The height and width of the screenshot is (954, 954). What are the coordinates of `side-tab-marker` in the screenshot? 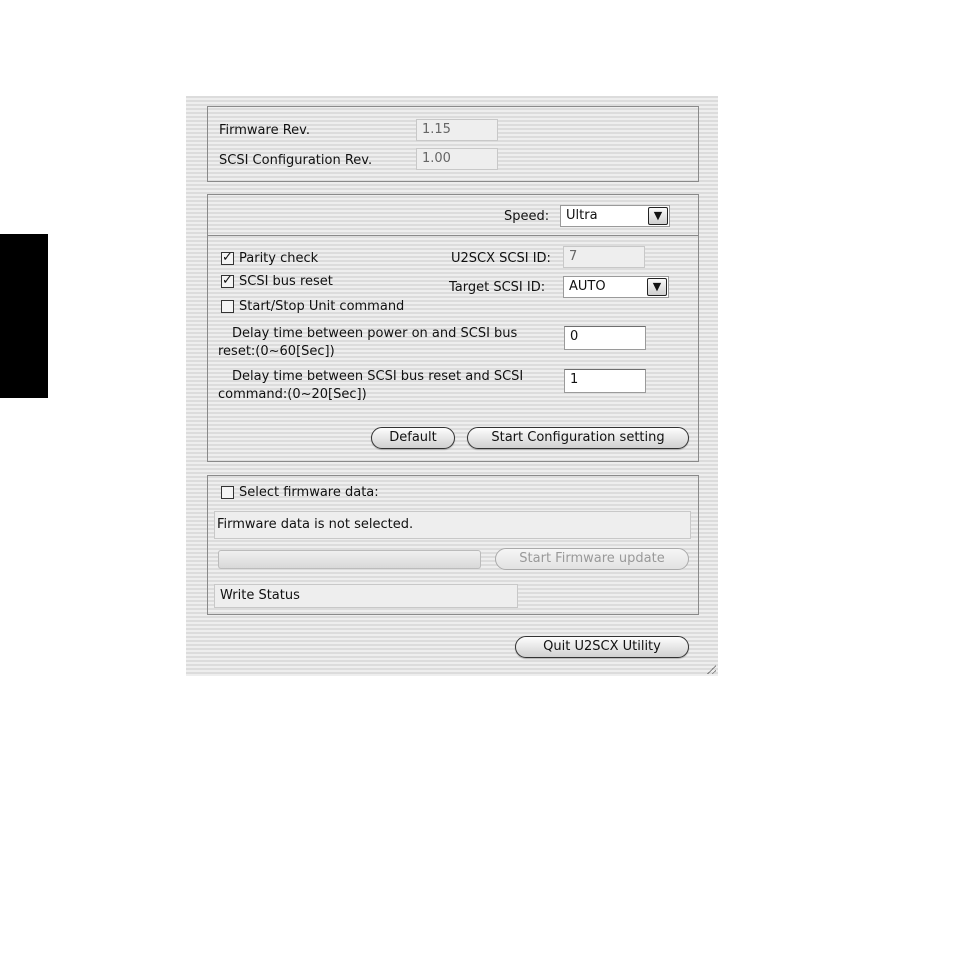 It's located at (24, 316).